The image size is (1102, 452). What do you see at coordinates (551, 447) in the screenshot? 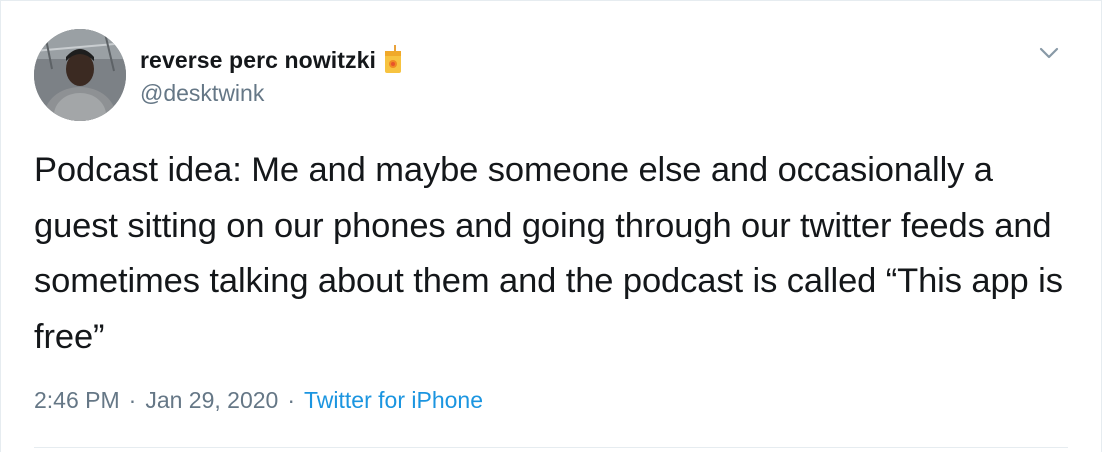
I see `divider` at bounding box center [551, 447].